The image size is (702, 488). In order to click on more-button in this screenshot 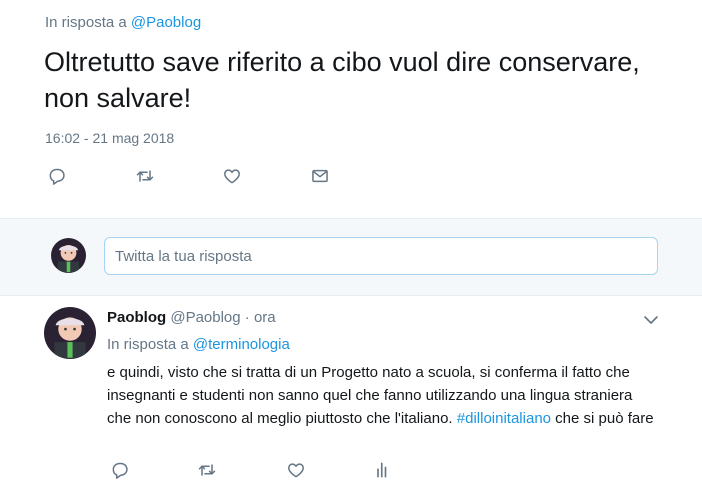, I will do `click(651, 320)`.